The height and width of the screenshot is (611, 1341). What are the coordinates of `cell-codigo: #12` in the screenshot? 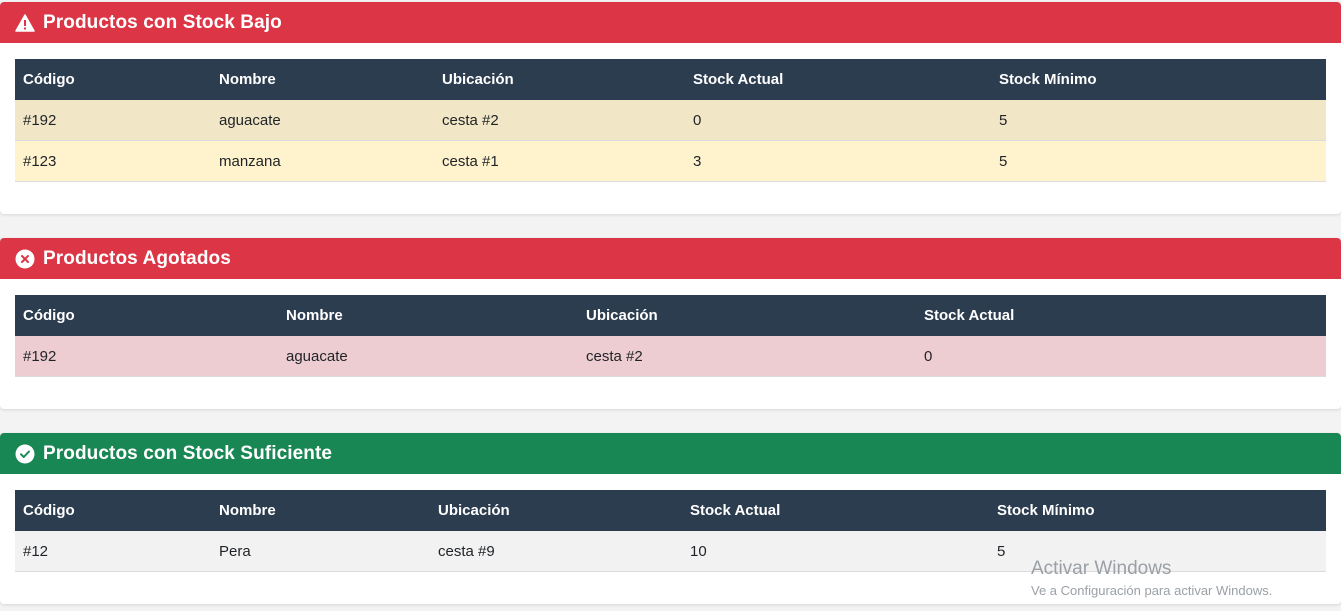 It's located at (113, 551).